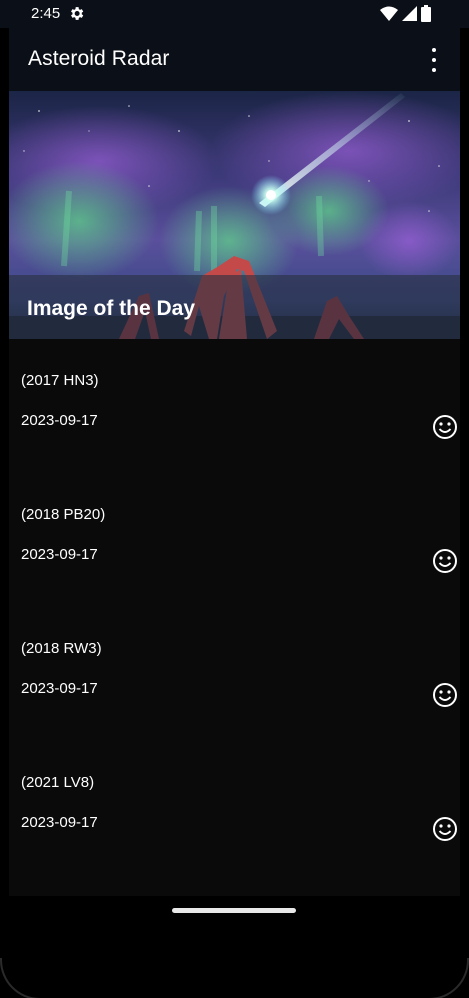 This screenshot has height=998, width=469. Describe the element at coordinates (99, 58) in the screenshot. I see `app-title: Asteroid Radar` at that location.